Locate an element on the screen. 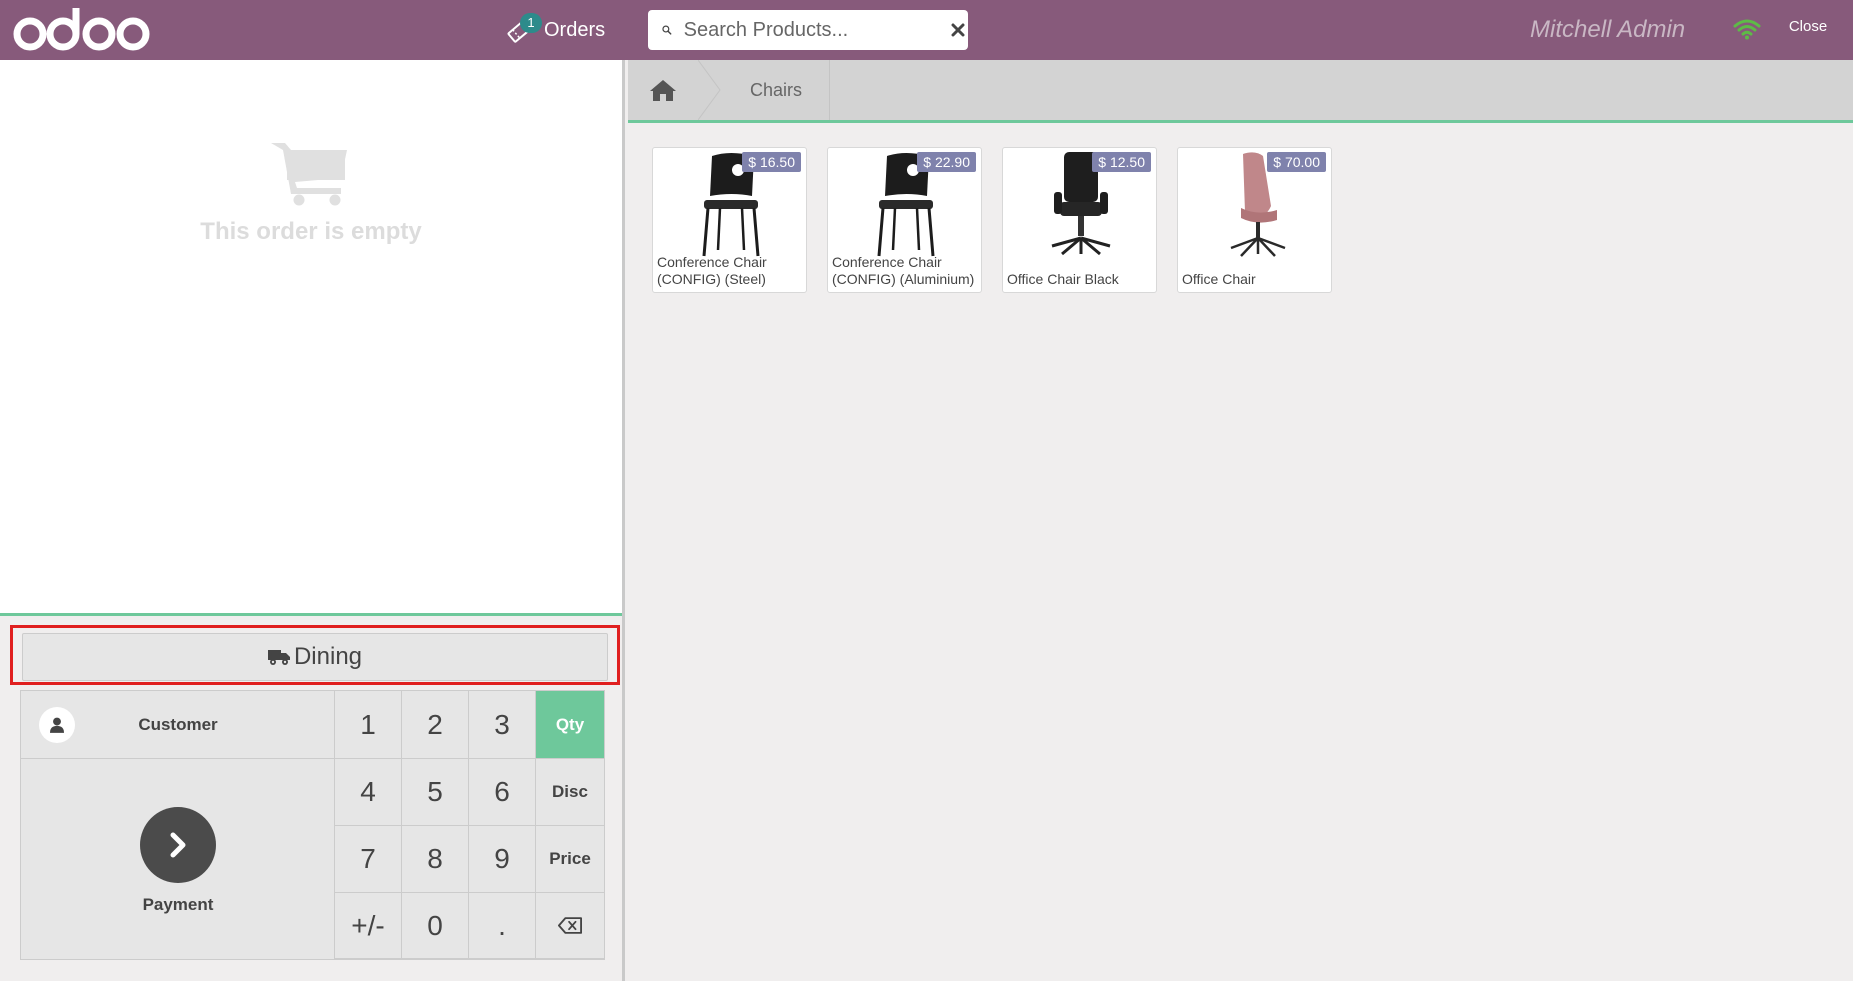  payment-button: Payment is located at coordinates (178, 859).